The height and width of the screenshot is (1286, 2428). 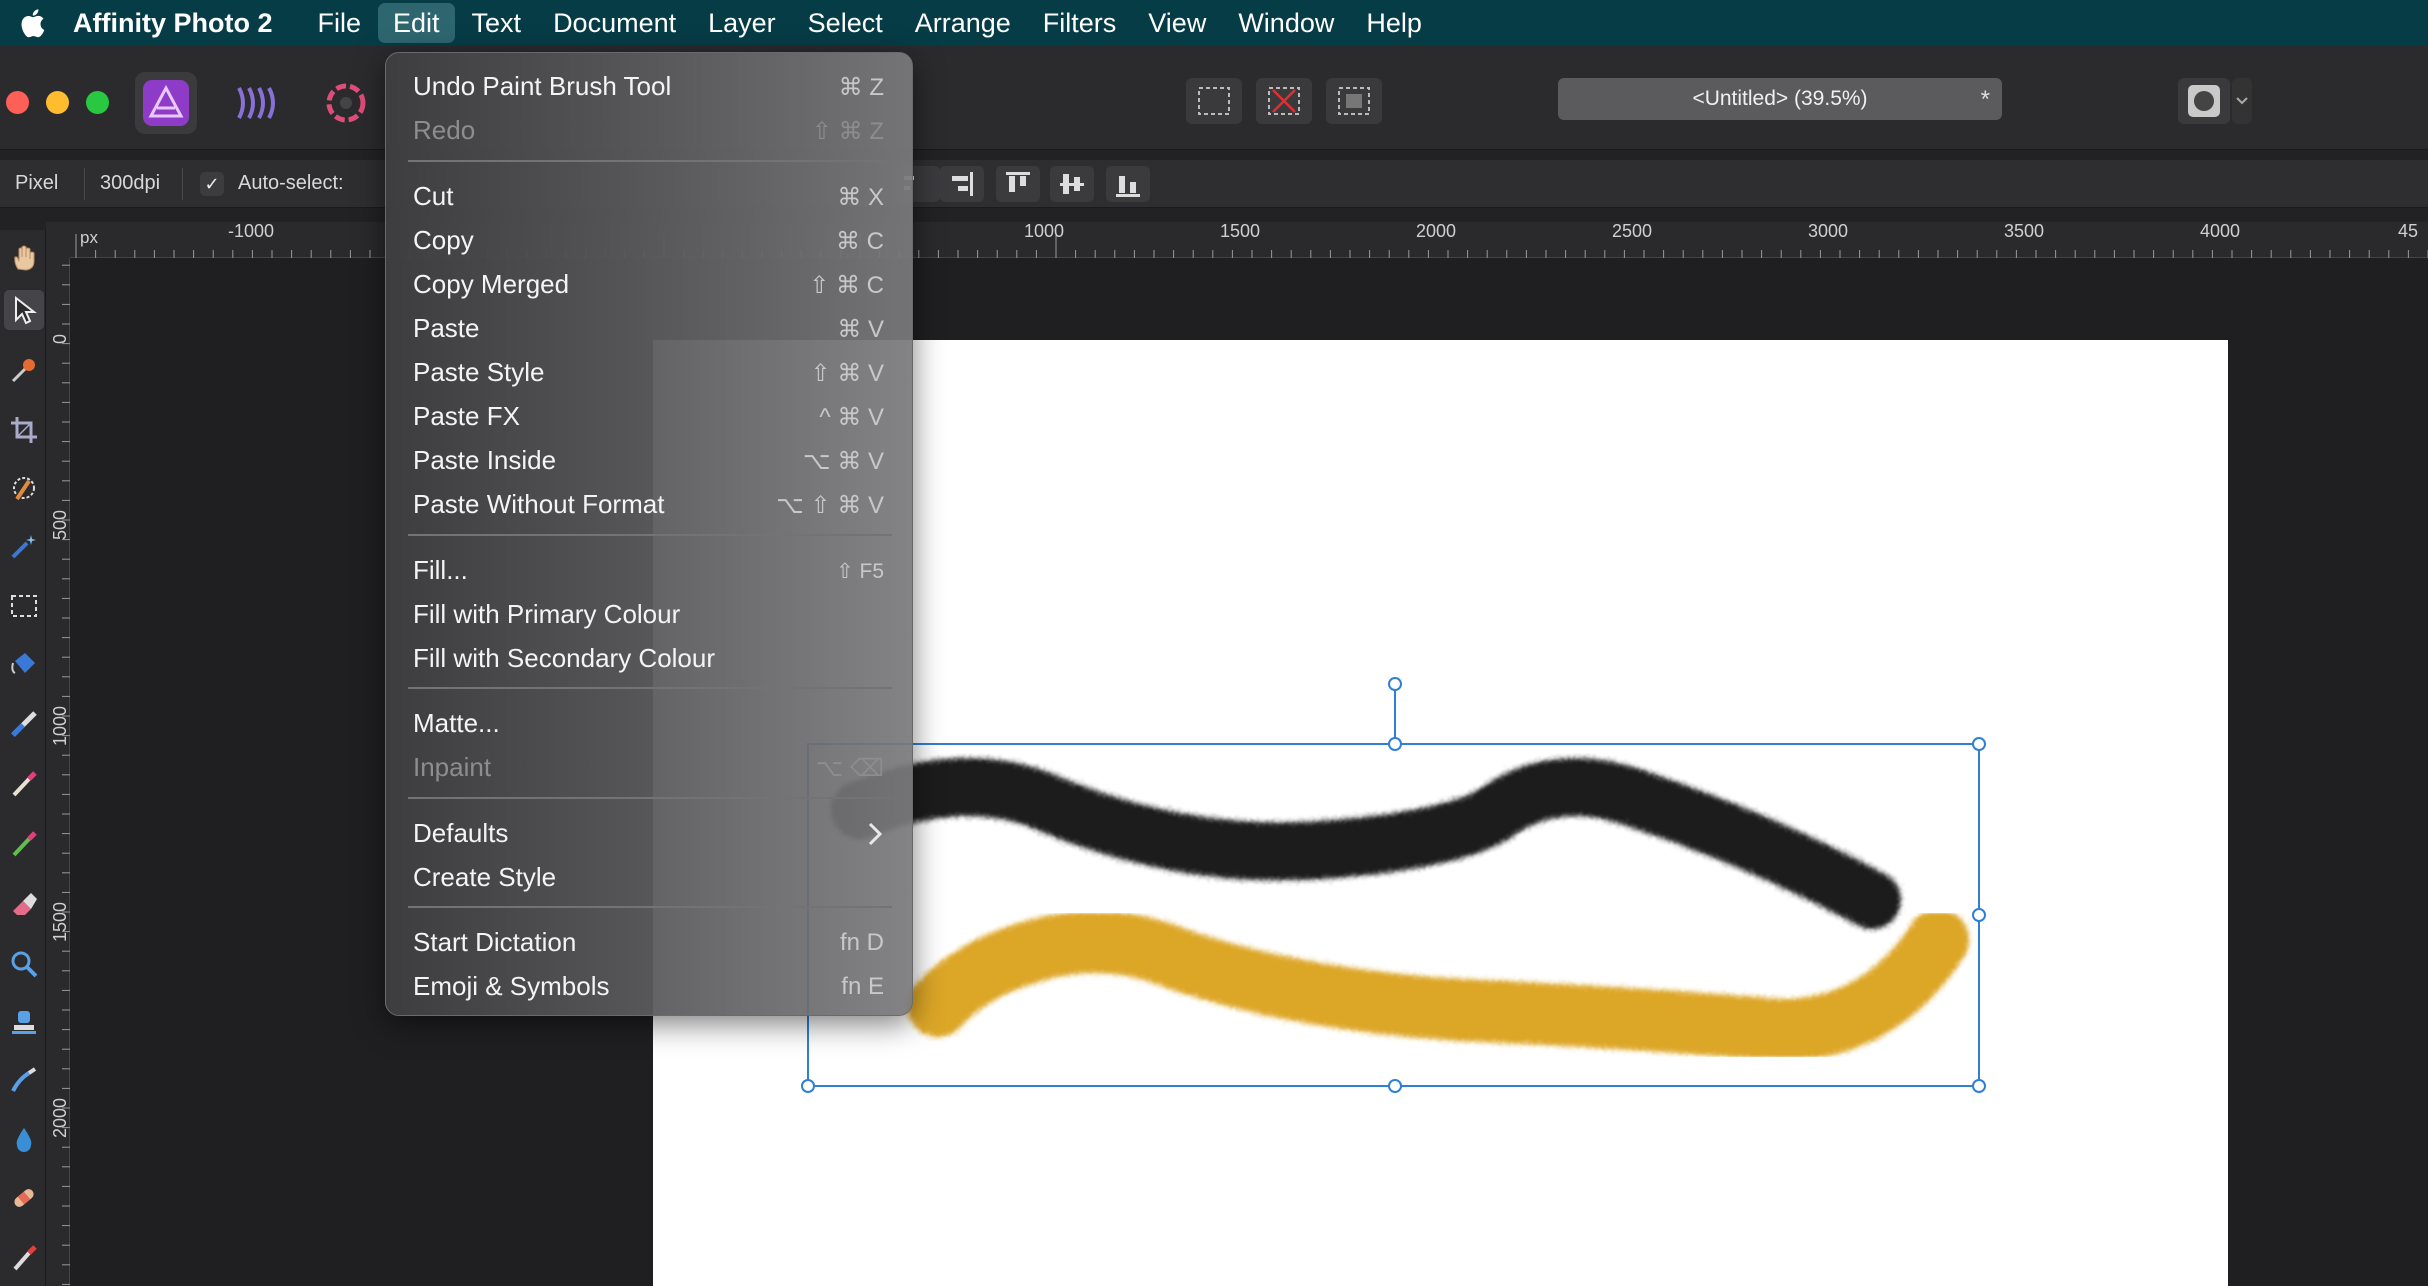 What do you see at coordinates (963, 23) in the screenshot?
I see `menu-arrange: Arrange` at bounding box center [963, 23].